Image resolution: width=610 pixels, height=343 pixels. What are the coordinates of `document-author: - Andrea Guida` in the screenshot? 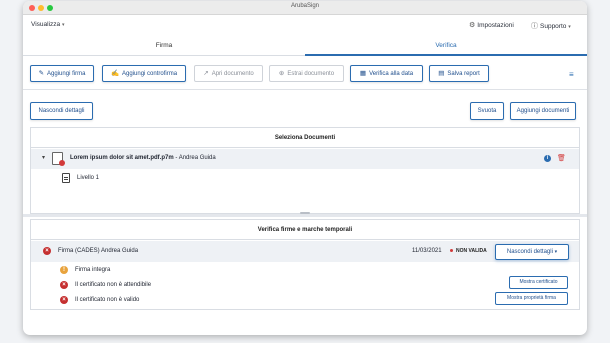 It's located at (194, 158).